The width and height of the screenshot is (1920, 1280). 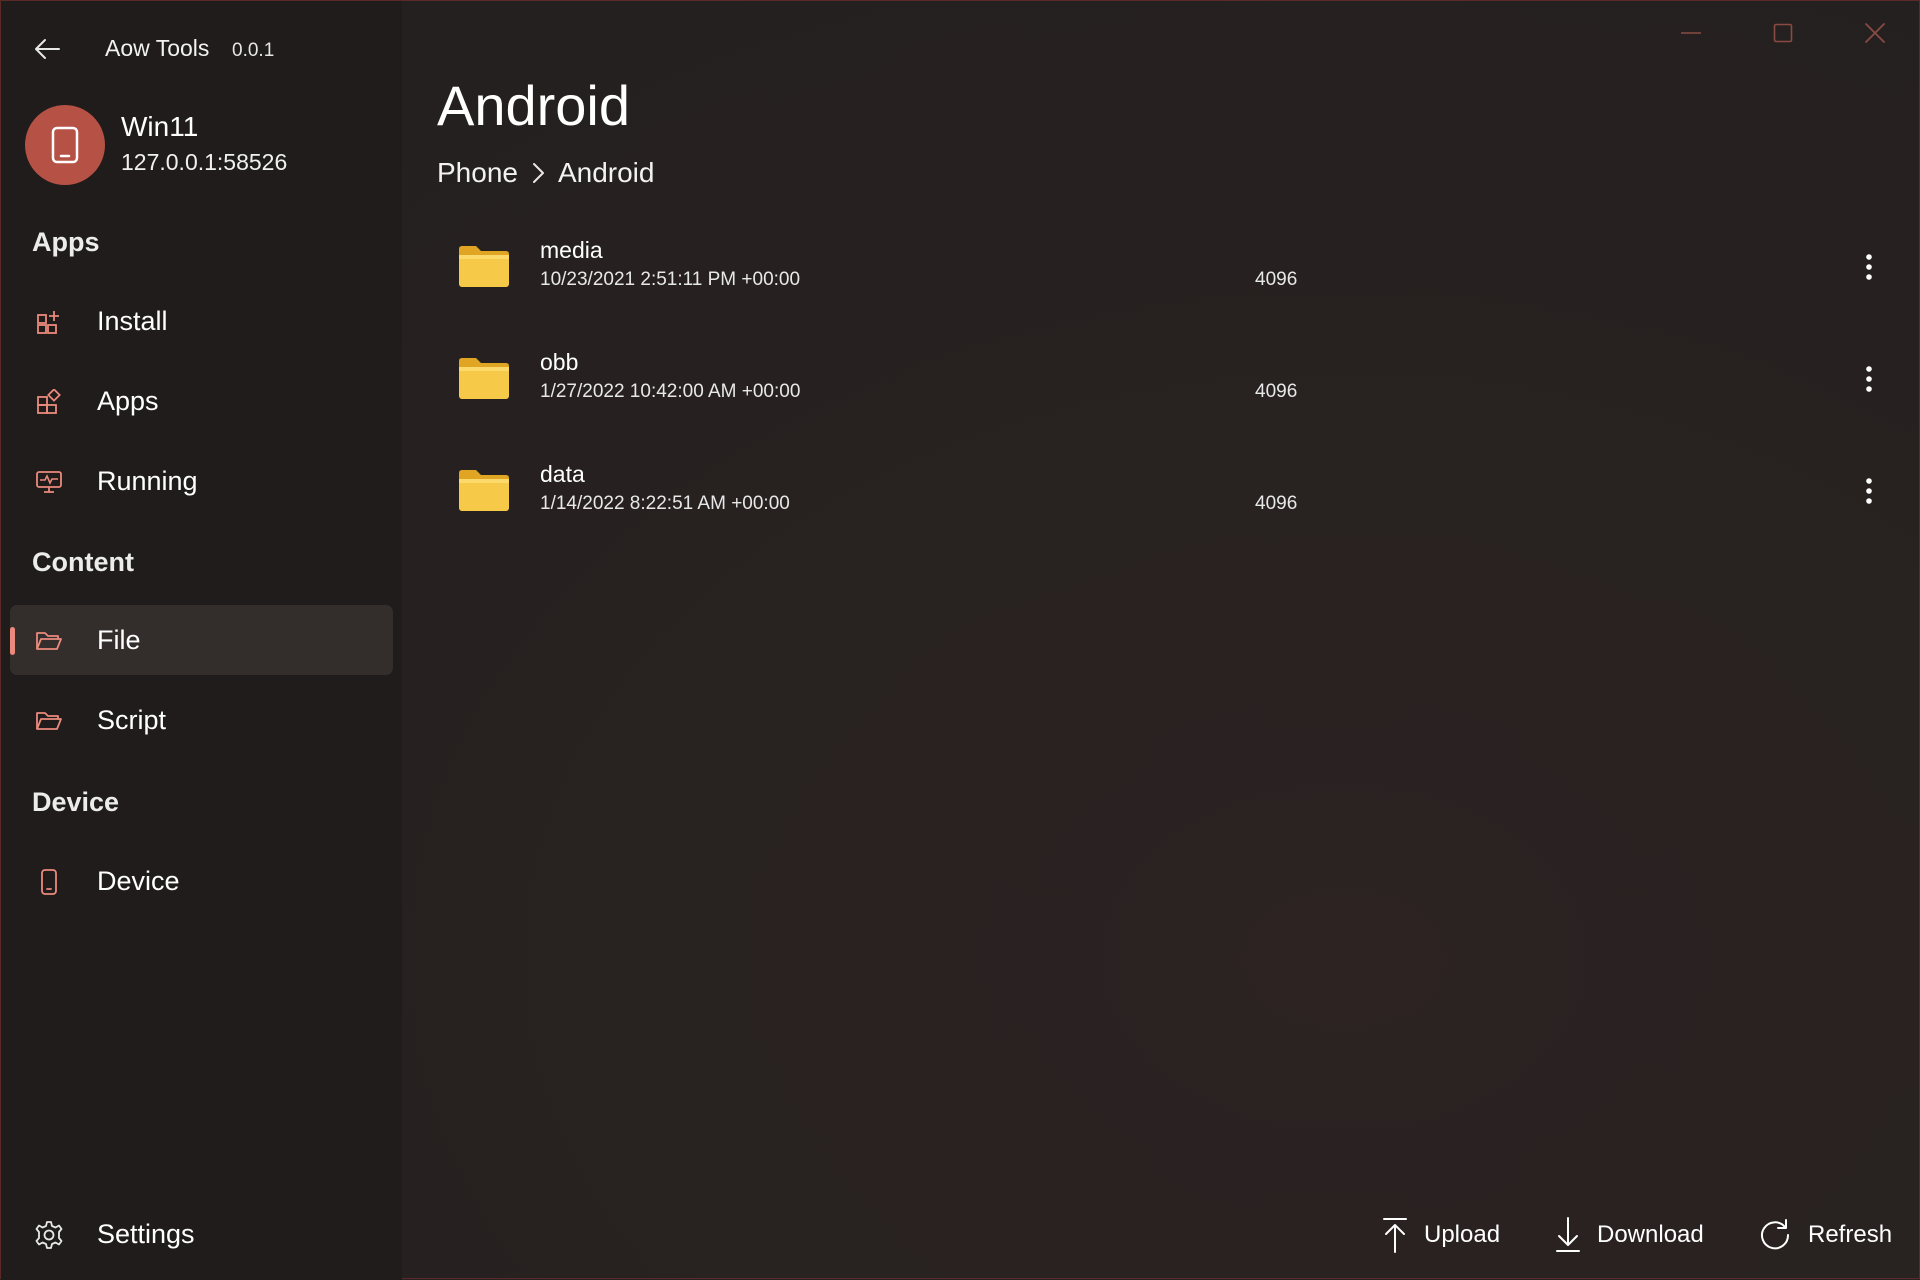 What do you see at coordinates (201, 481) in the screenshot?
I see `sidebar-item-running: Running` at bounding box center [201, 481].